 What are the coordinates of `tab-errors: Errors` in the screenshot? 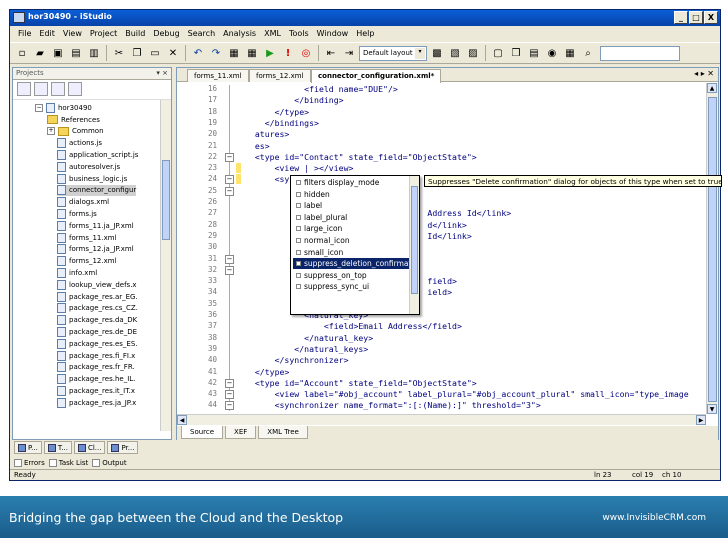 It's located at (29, 463).